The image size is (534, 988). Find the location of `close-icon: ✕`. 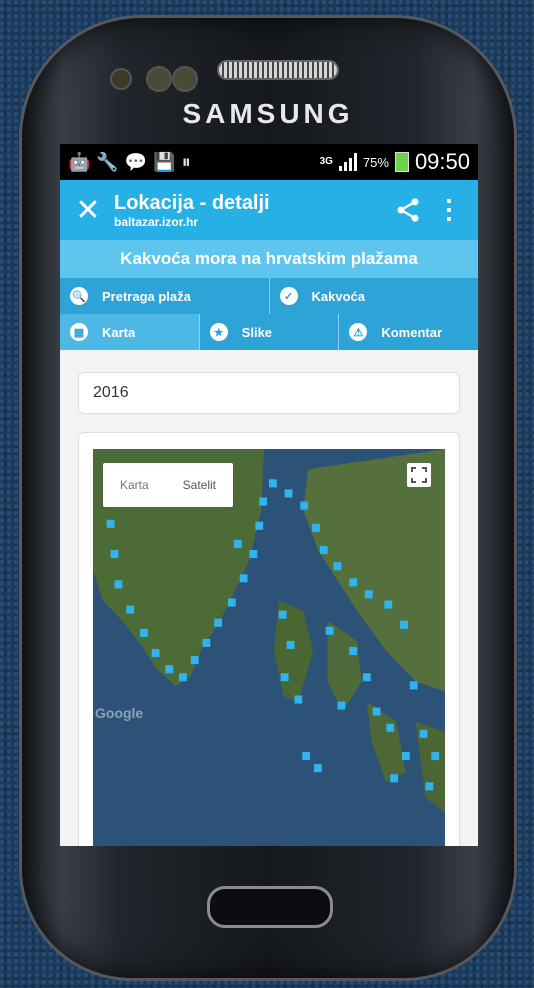

close-icon: ✕ is located at coordinates (88, 210).